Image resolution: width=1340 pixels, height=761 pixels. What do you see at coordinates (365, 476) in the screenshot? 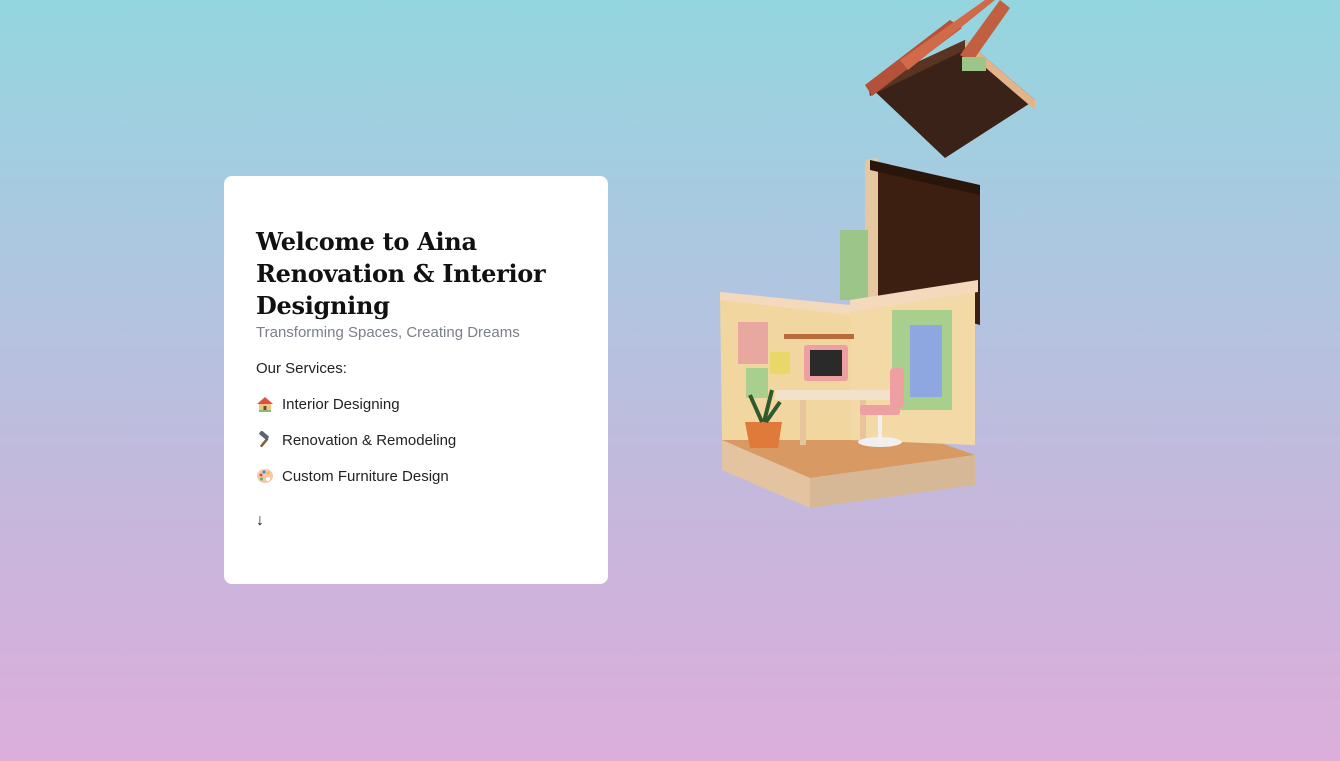
I see `service-label: Custom Furniture Design` at bounding box center [365, 476].